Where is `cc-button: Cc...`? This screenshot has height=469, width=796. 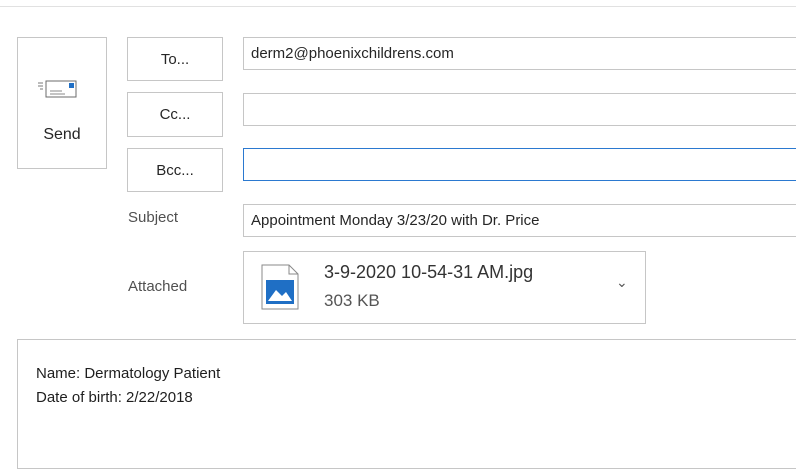
cc-button: Cc... is located at coordinates (175, 114).